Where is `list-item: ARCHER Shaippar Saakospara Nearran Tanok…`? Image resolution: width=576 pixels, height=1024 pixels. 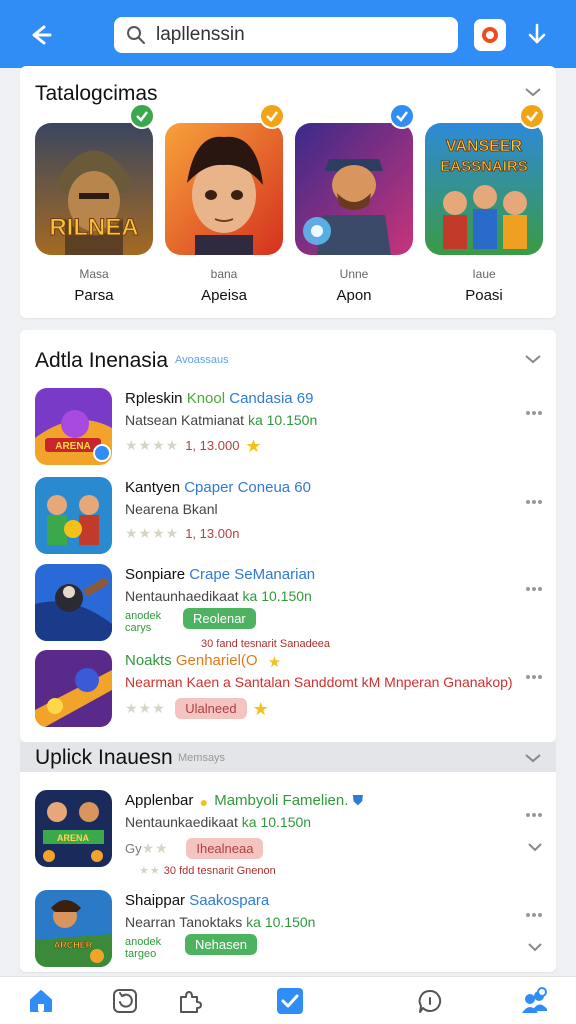 list-item: ARCHER Shaippar Saakospara Nearran Tanok… is located at coordinates (290, 930).